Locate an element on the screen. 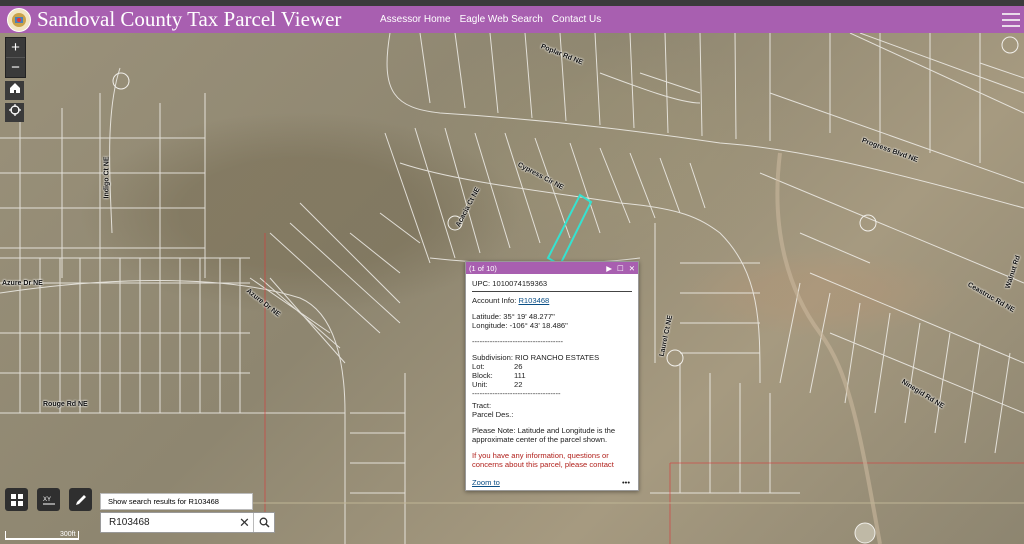  nav-eagle-web-search: Eagle Web Search is located at coordinates (501, 19).